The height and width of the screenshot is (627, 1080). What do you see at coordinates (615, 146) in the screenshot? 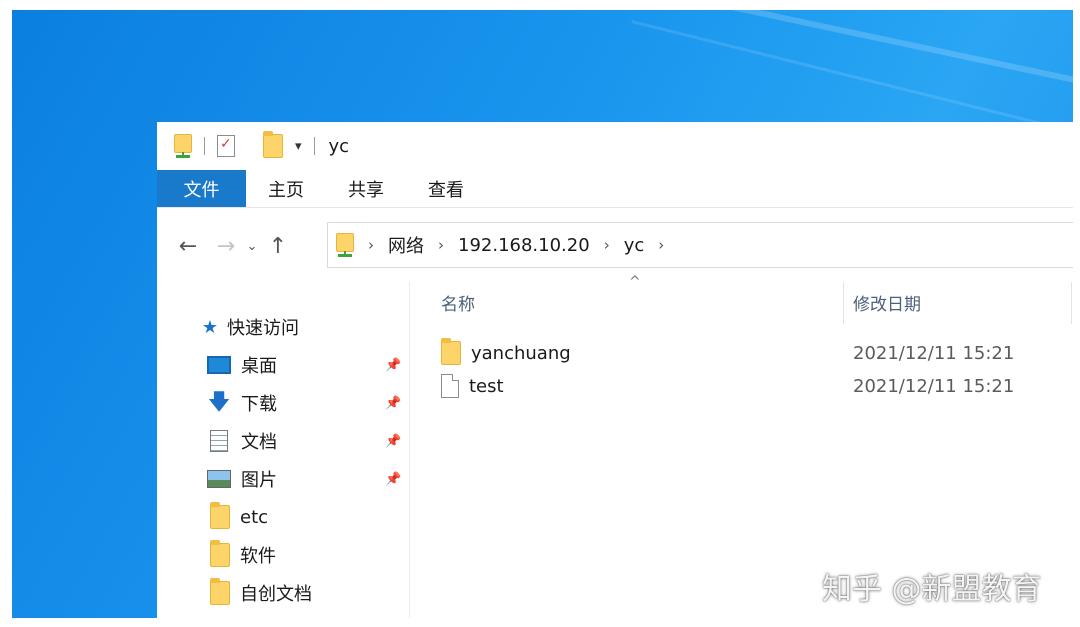
I see `title-bar: ▾ yc` at bounding box center [615, 146].